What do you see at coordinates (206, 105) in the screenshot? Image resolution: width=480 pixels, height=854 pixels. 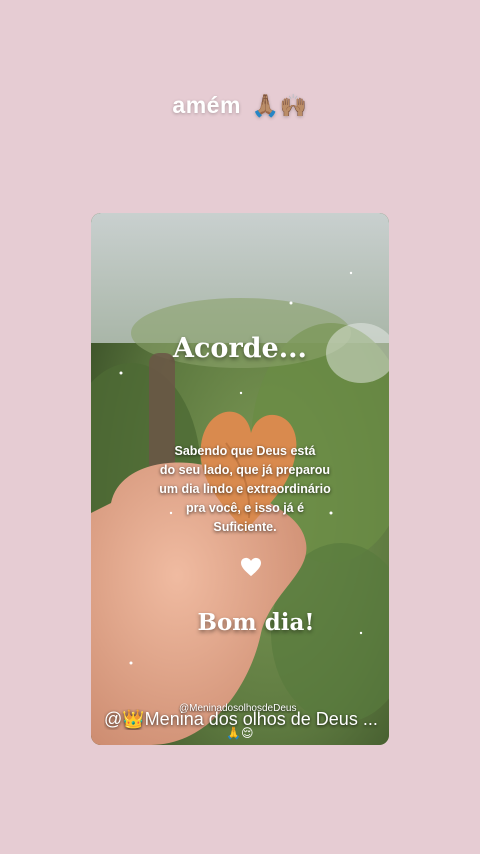 I see `caption-text: amém` at bounding box center [206, 105].